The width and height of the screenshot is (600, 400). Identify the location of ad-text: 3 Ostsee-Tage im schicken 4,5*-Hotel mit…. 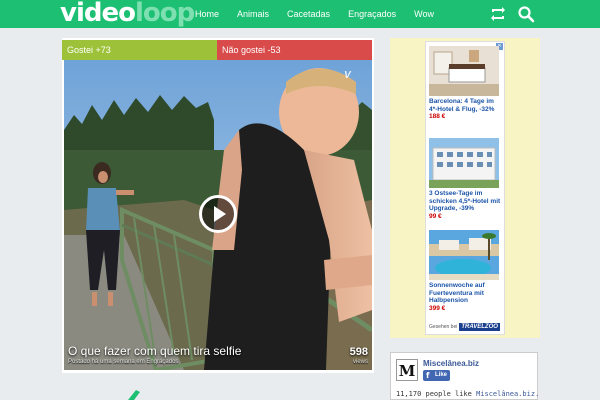
(465, 201).